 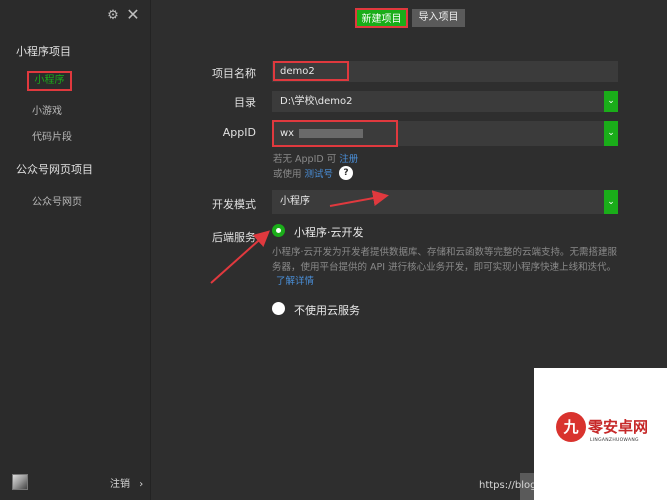 What do you see at coordinates (618, 427) in the screenshot?
I see `watermark-title: 零安卓网` at bounding box center [618, 427].